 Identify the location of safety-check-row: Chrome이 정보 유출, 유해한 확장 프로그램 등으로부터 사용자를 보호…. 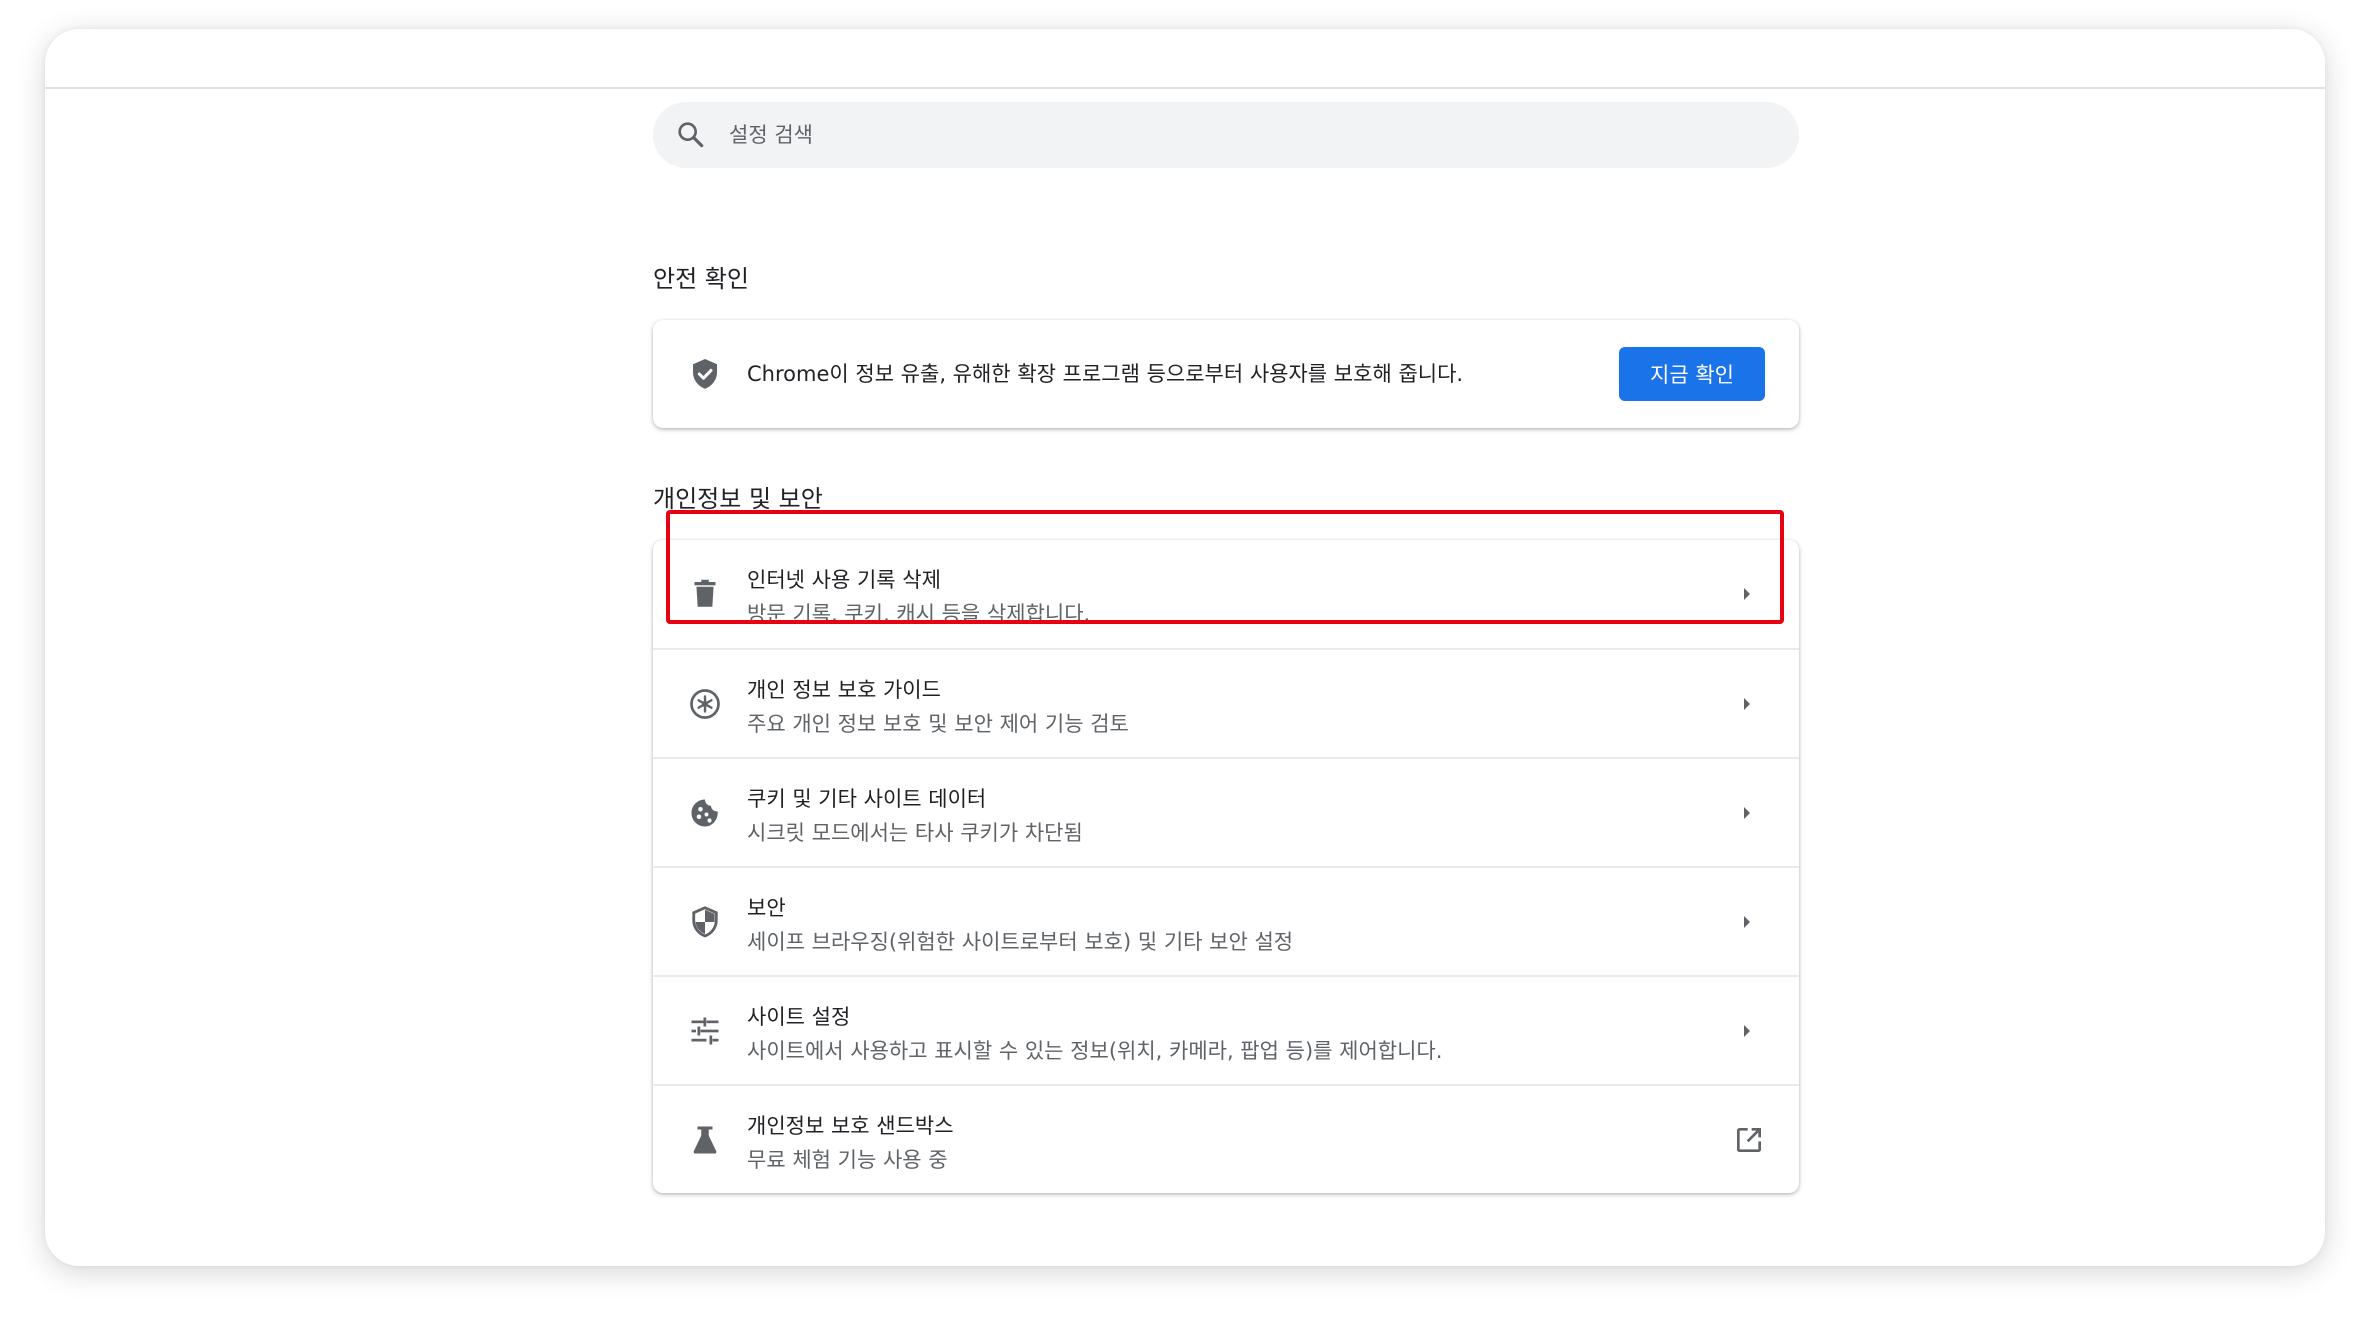
(1226, 374).